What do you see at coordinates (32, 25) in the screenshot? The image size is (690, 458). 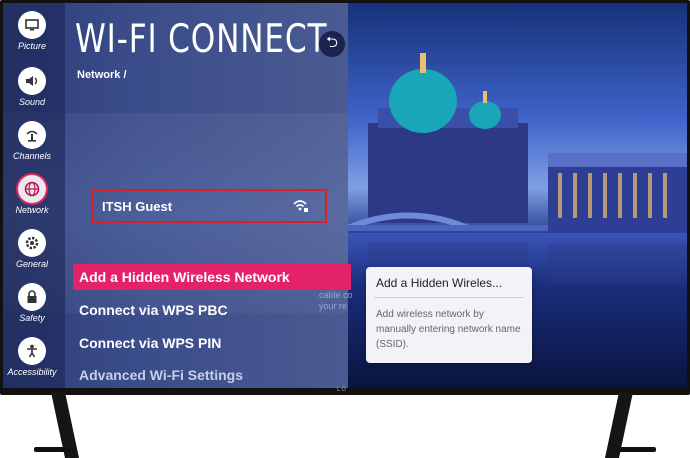 I see `picture-icon` at bounding box center [32, 25].